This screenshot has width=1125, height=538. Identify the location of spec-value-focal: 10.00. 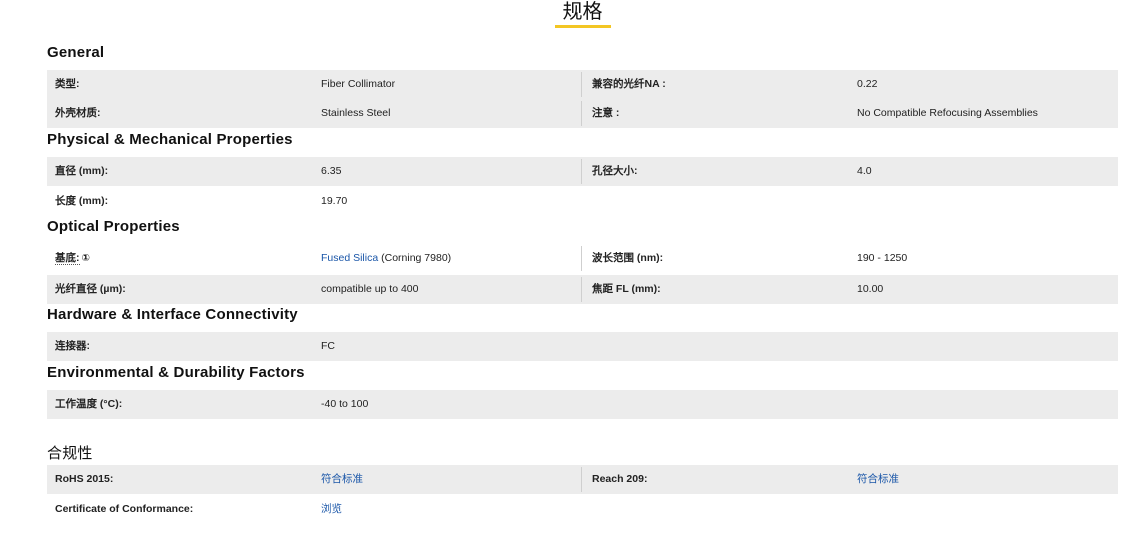
(870, 289).